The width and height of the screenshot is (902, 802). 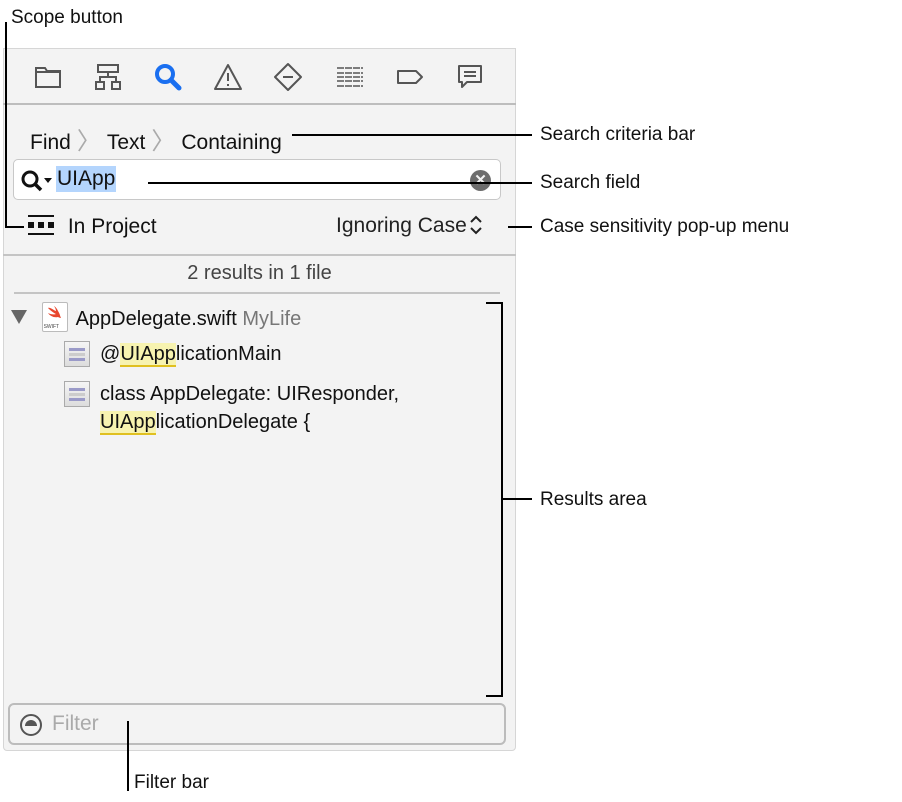 What do you see at coordinates (231, 142) in the screenshot?
I see `criteria-containing: Containing` at bounding box center [231, 142].